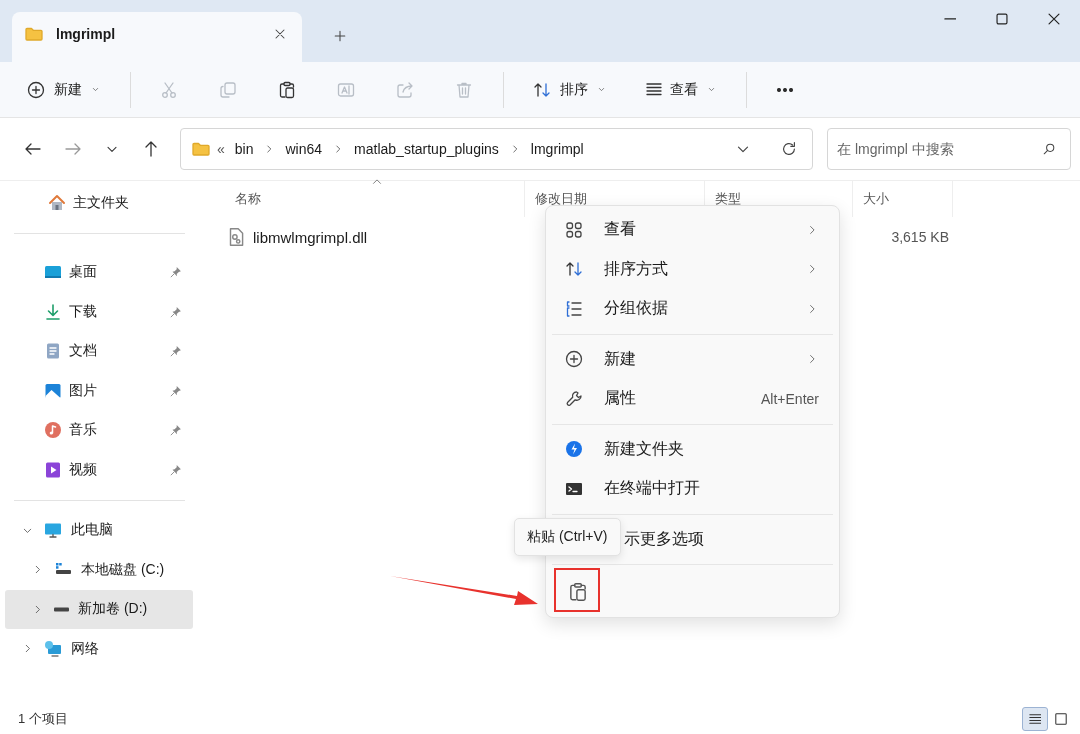 Image resolution: width=1080 pixels, height=734 pixels. What do you see at coordinates (99, 312) in the screenshot?
I see `sidebar-item: 下载` at bounding box center [99, 312].